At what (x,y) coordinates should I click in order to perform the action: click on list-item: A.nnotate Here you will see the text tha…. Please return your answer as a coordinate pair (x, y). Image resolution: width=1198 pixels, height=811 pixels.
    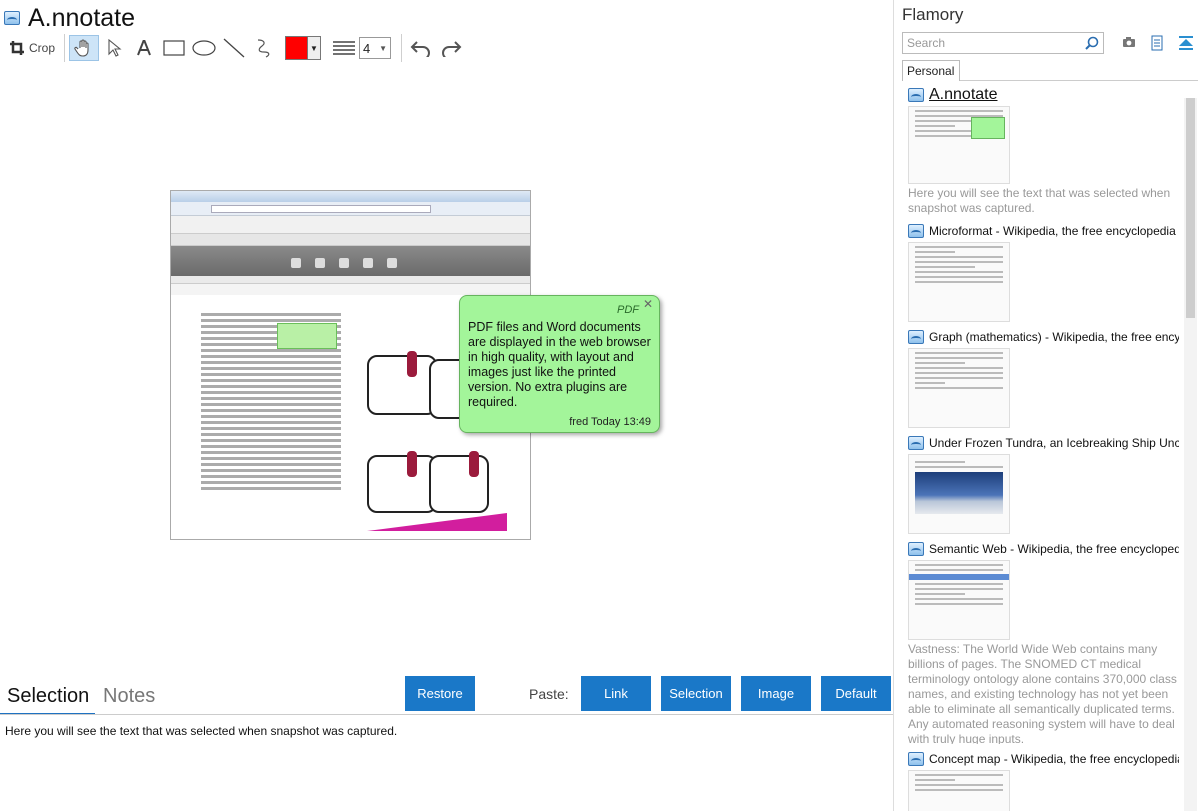
    Looking at the image, I should click on (1045, 151).